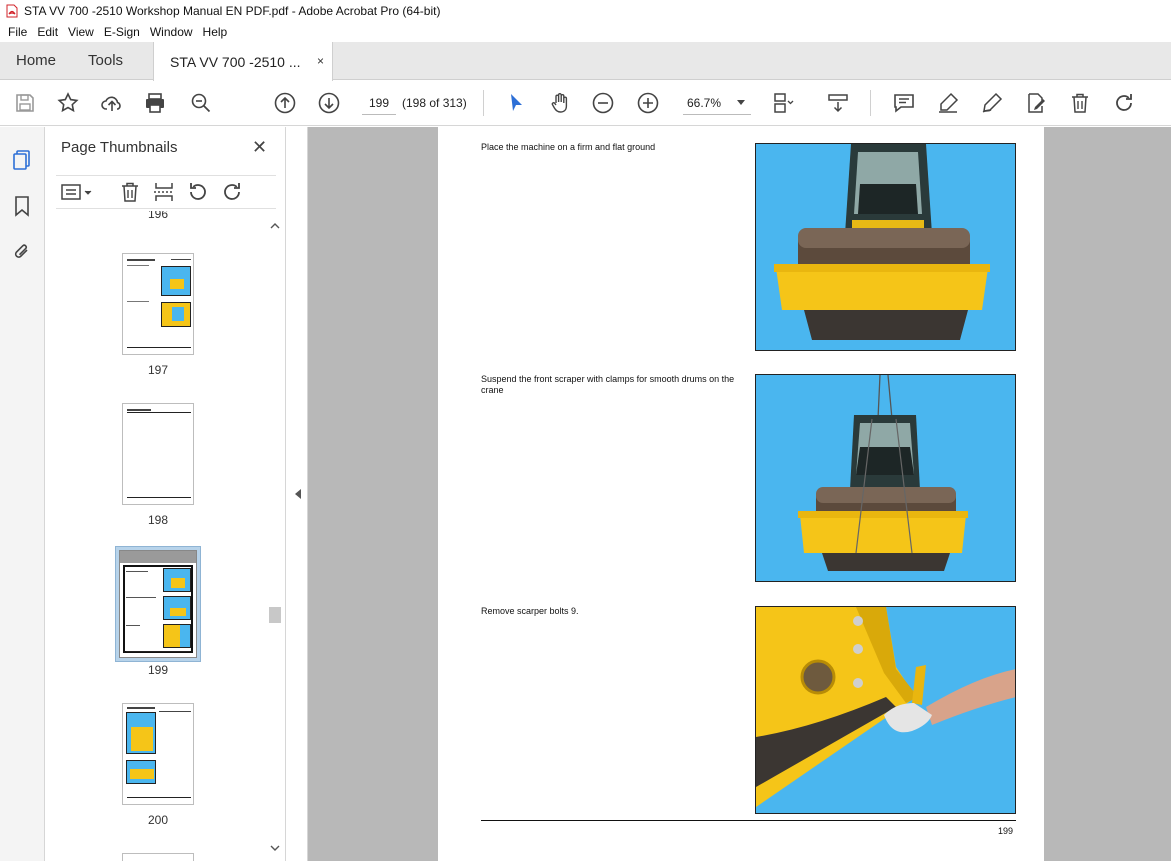  Describe the element at coordinates (12, 11) in the screenshot. I see `acrobat-icon` at that location.